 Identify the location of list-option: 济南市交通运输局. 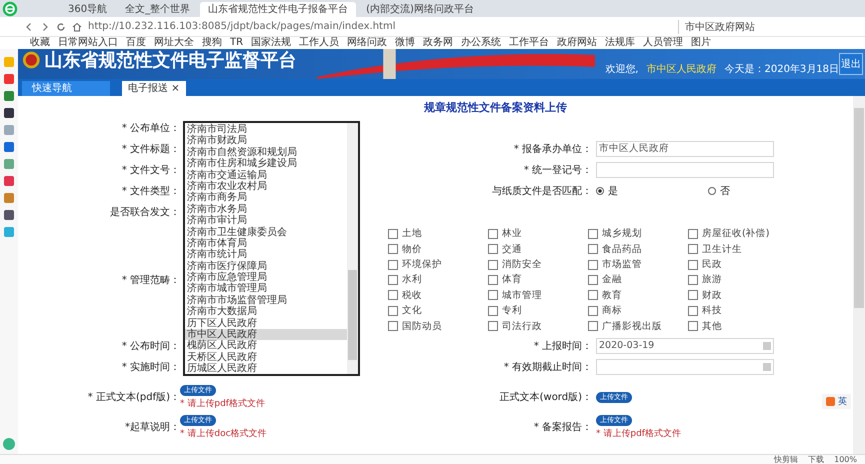
(266, 175).